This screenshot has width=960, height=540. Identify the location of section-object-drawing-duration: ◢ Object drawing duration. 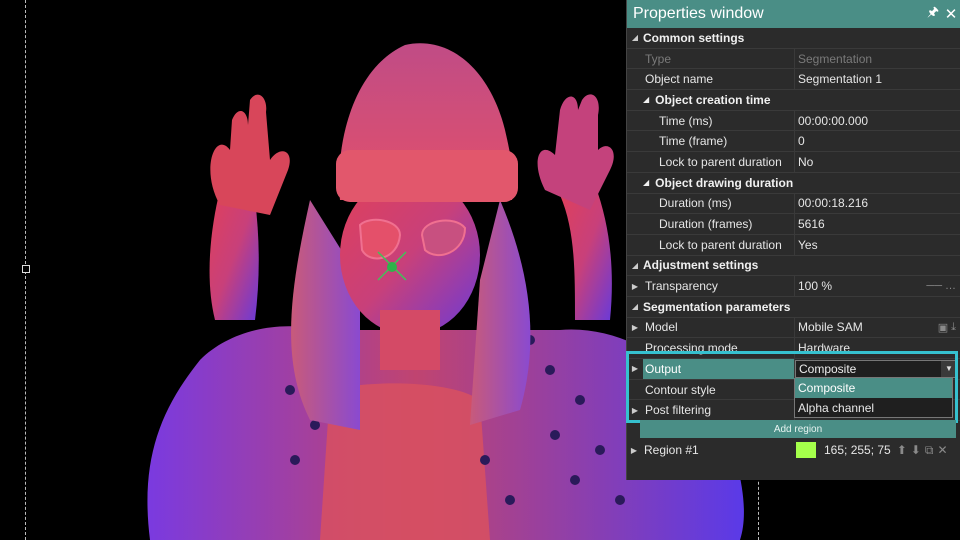
(793, 183).